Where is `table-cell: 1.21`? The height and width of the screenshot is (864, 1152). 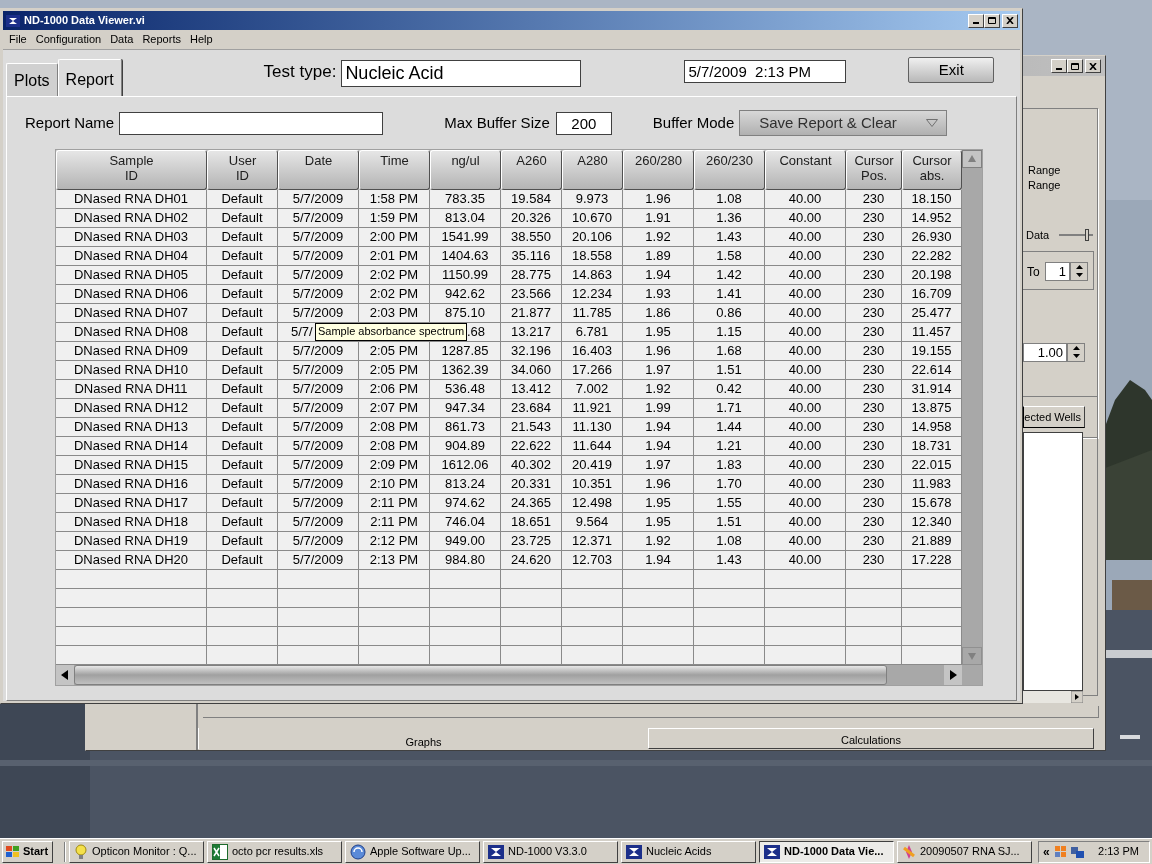 table-cell: 1.21 is located at coordinates (729, 446).